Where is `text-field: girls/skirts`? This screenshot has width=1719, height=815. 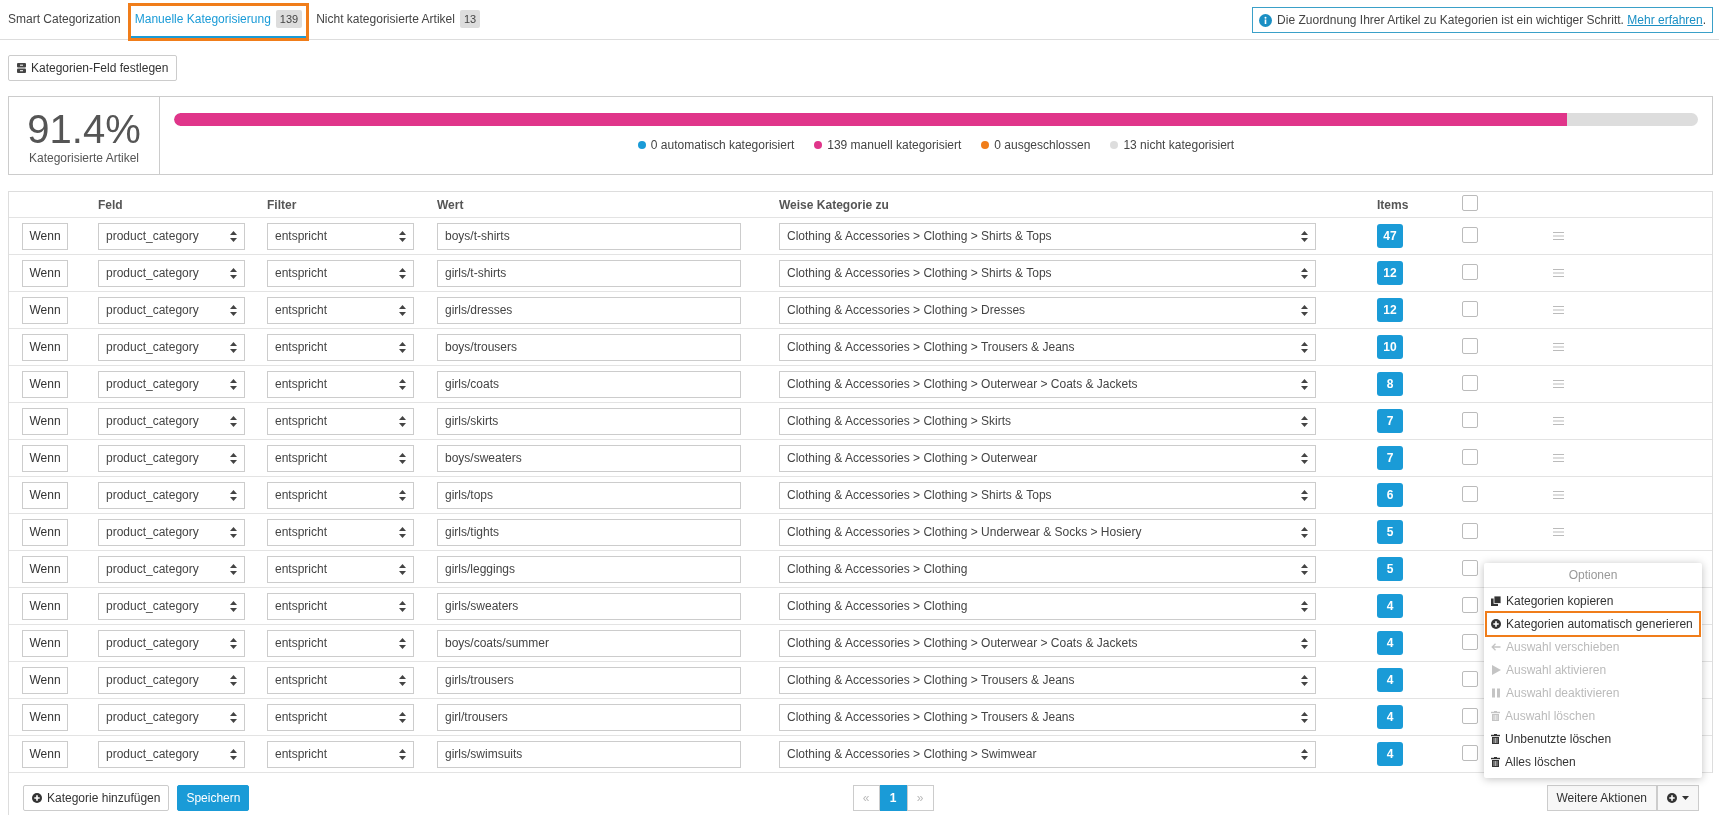 text-field: girls/skirts is located at coordinates (589, 421).